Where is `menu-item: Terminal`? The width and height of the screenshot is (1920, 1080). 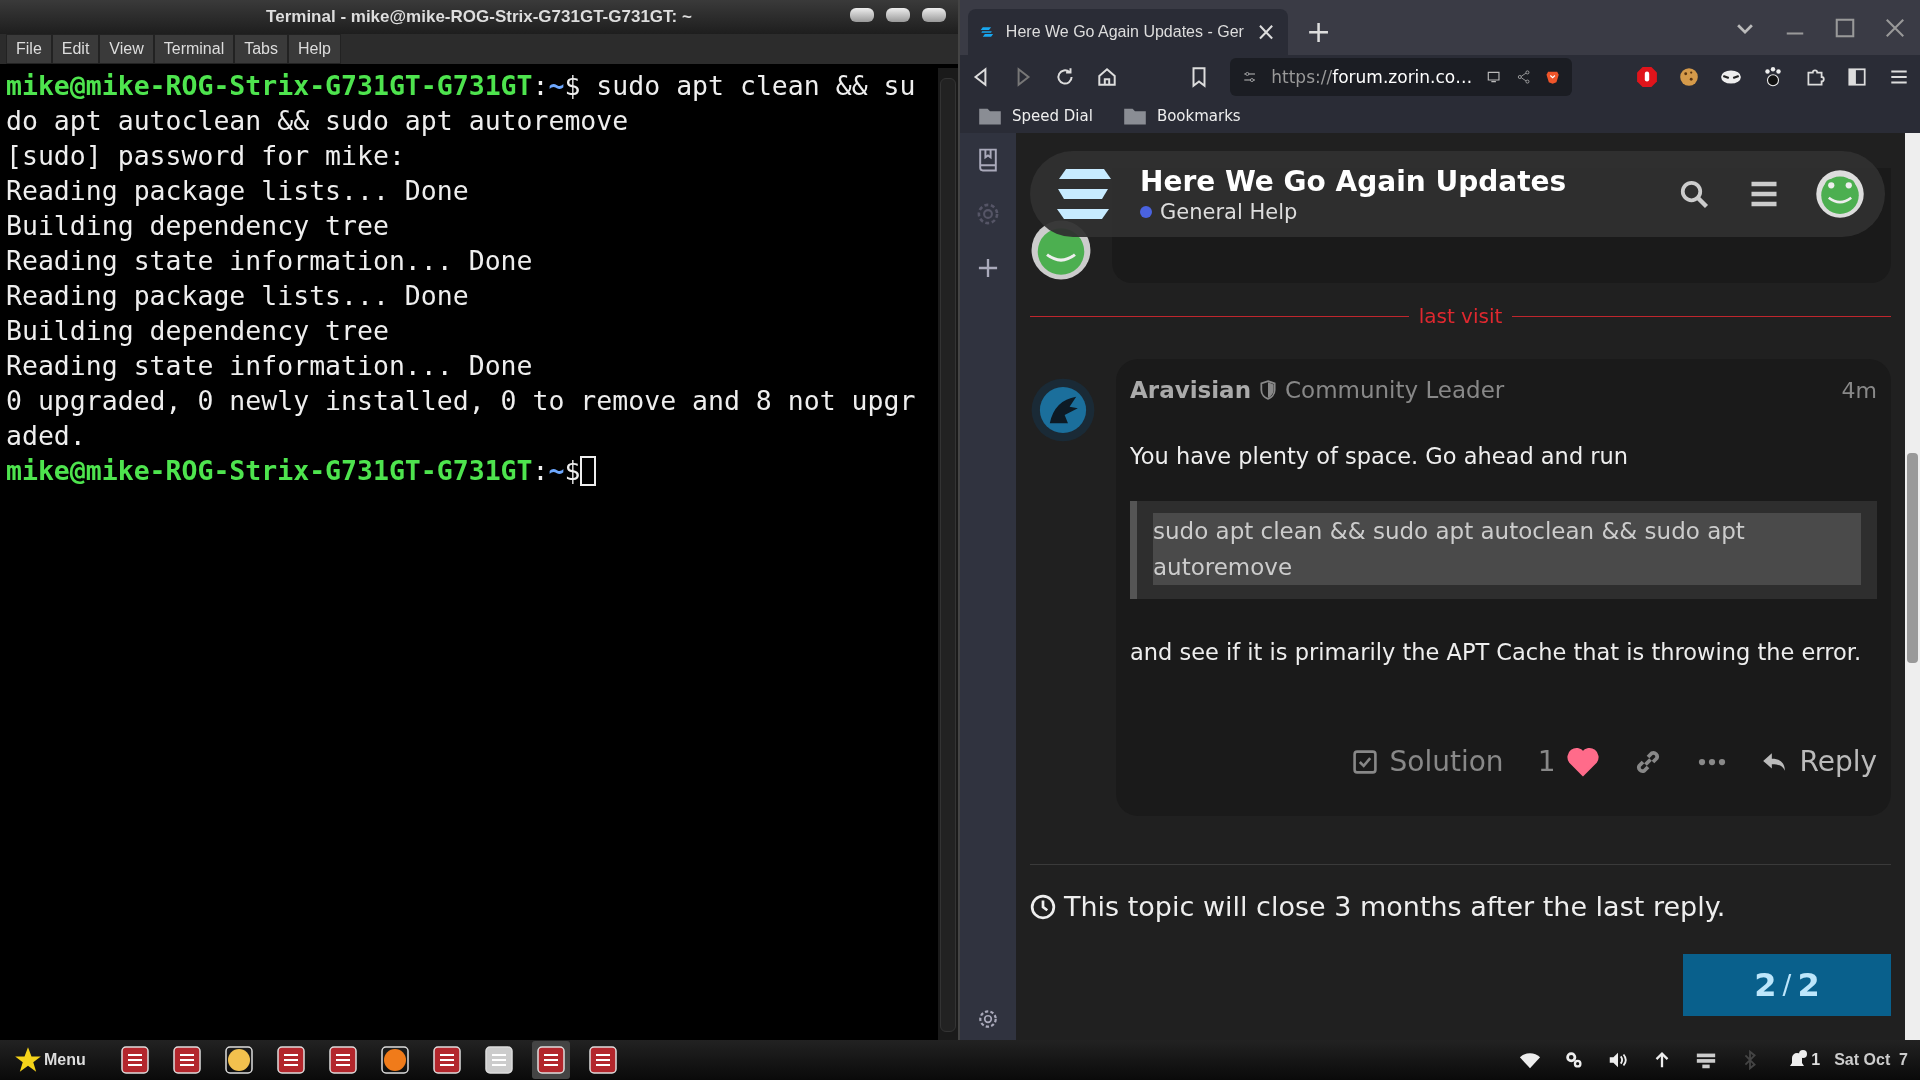 menu-item: Terminal is located at coordinates (194, 49).